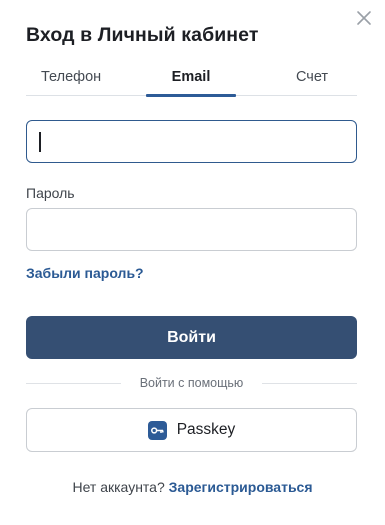 The height and width of the screenshot is (525, 385). I want to click on divider-line-right, so click(309, 383).